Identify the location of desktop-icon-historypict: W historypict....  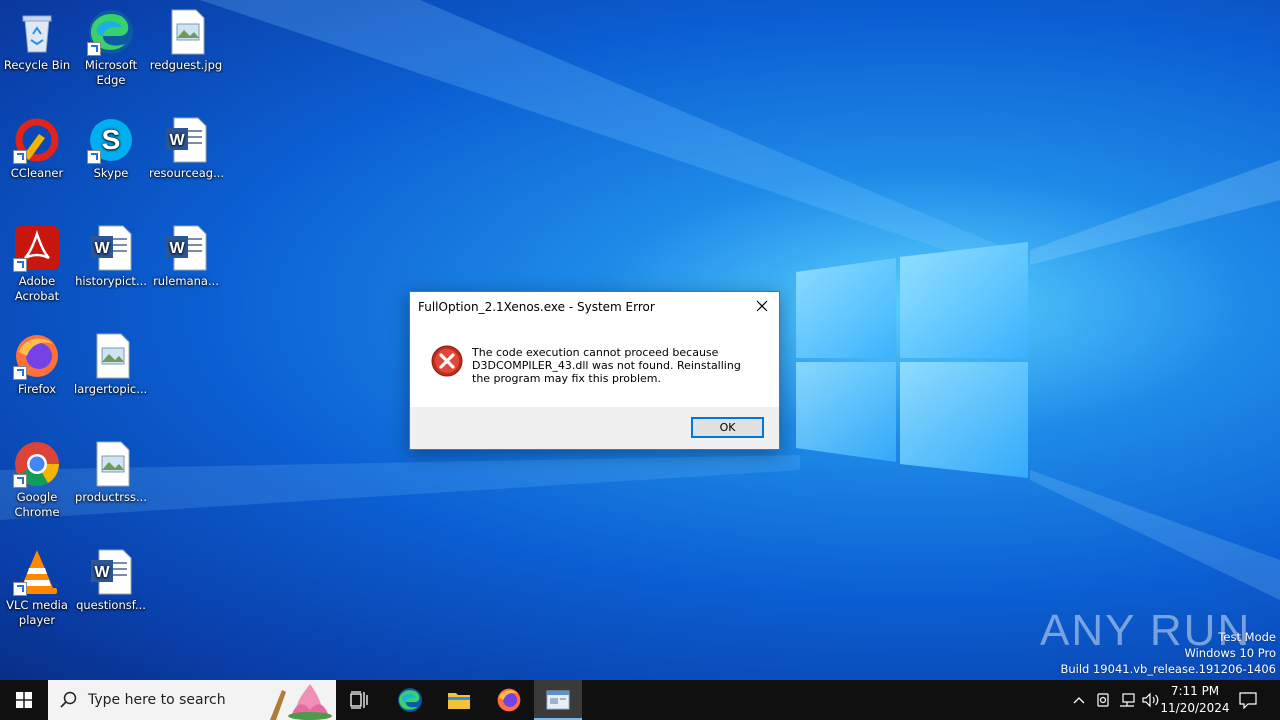
(111, 256).